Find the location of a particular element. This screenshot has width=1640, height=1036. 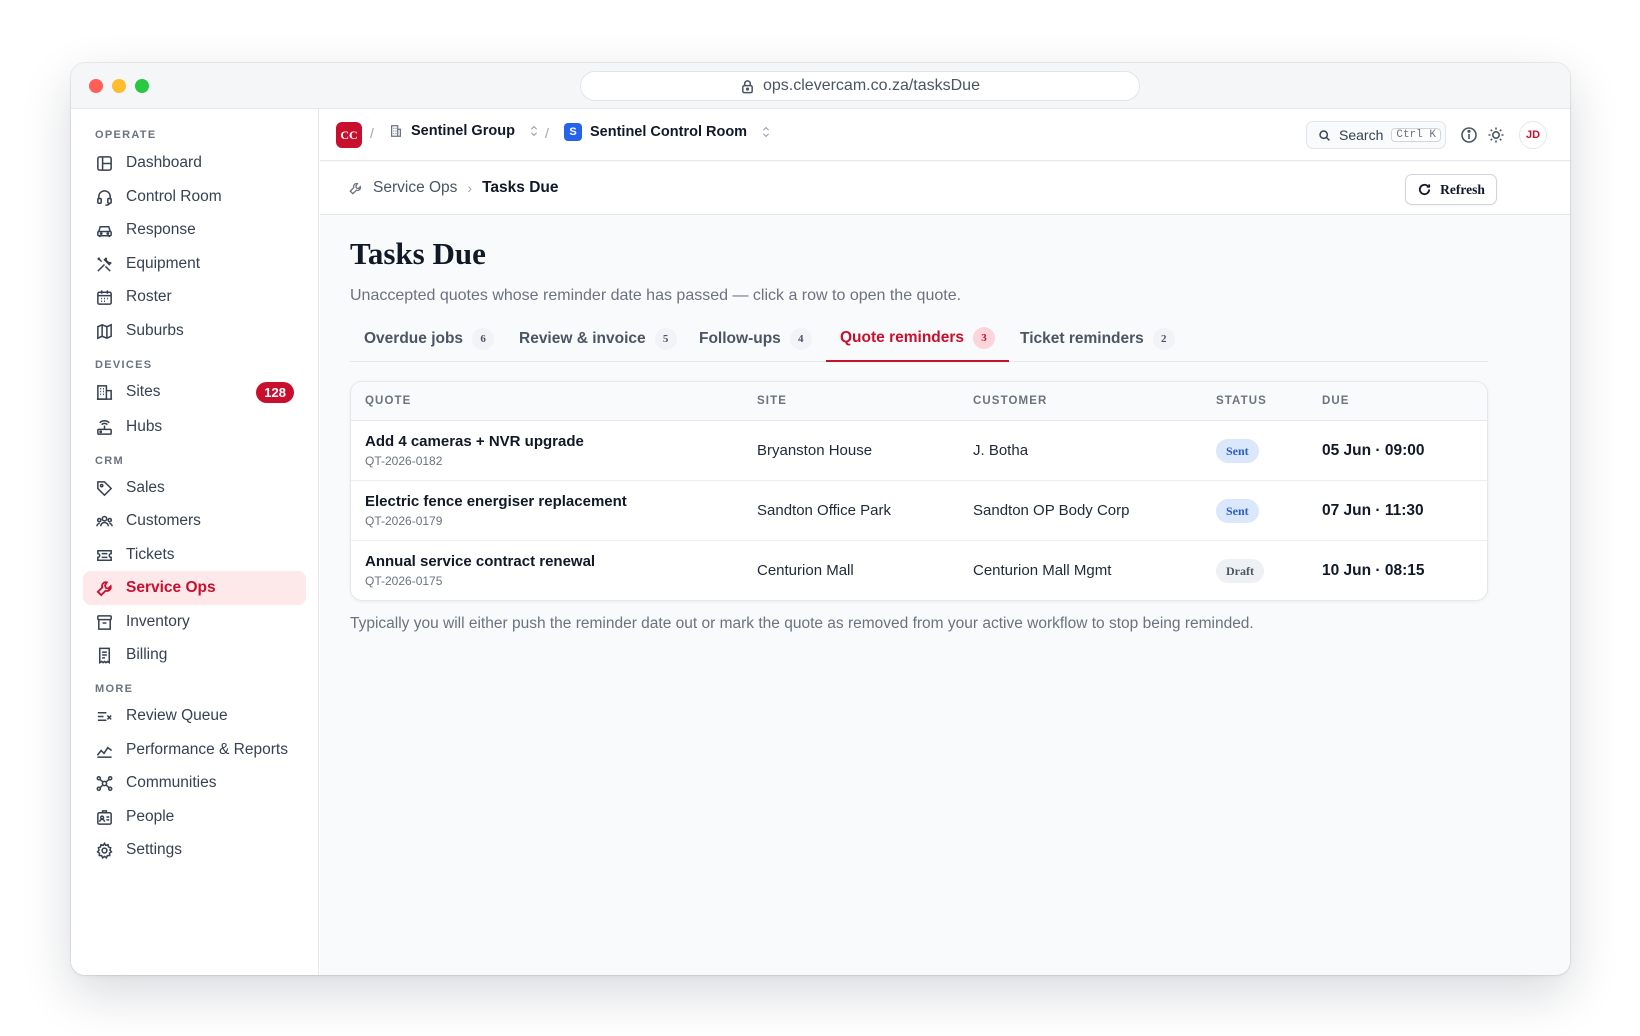

sidebar-item-dashboard: Dashboard is located at coordinates (194, 163).